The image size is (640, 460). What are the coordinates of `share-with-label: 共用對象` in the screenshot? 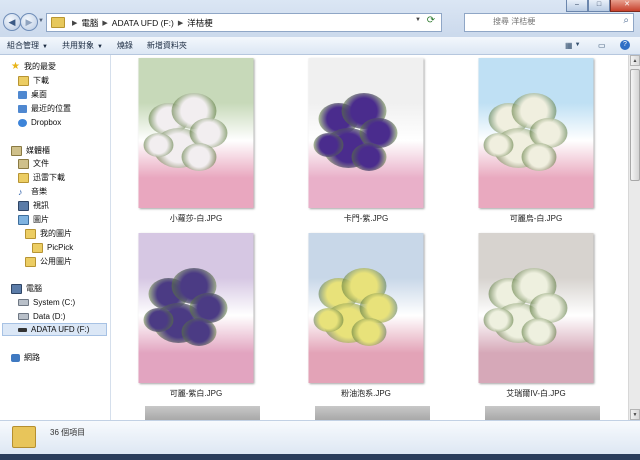 It's located at (77, 45).